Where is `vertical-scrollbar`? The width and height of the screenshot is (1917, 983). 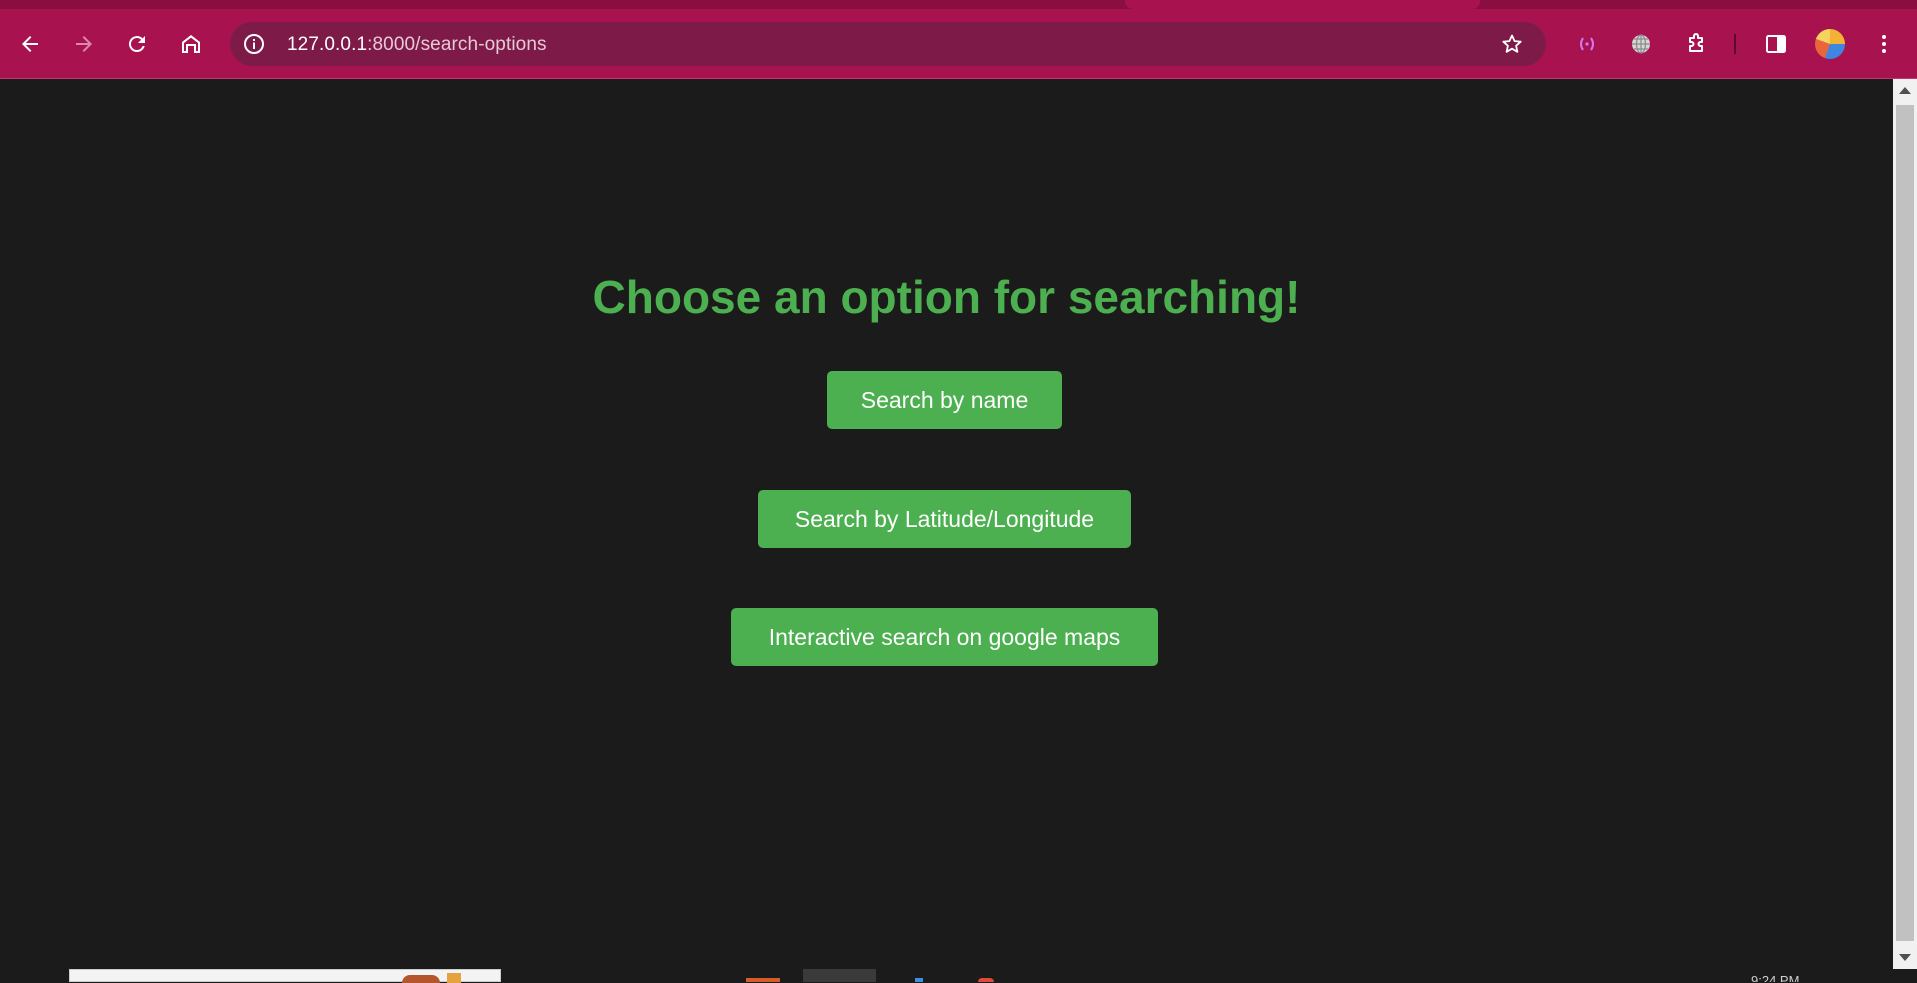
vertical-scrollbar is located at coordinates (1905, 524).